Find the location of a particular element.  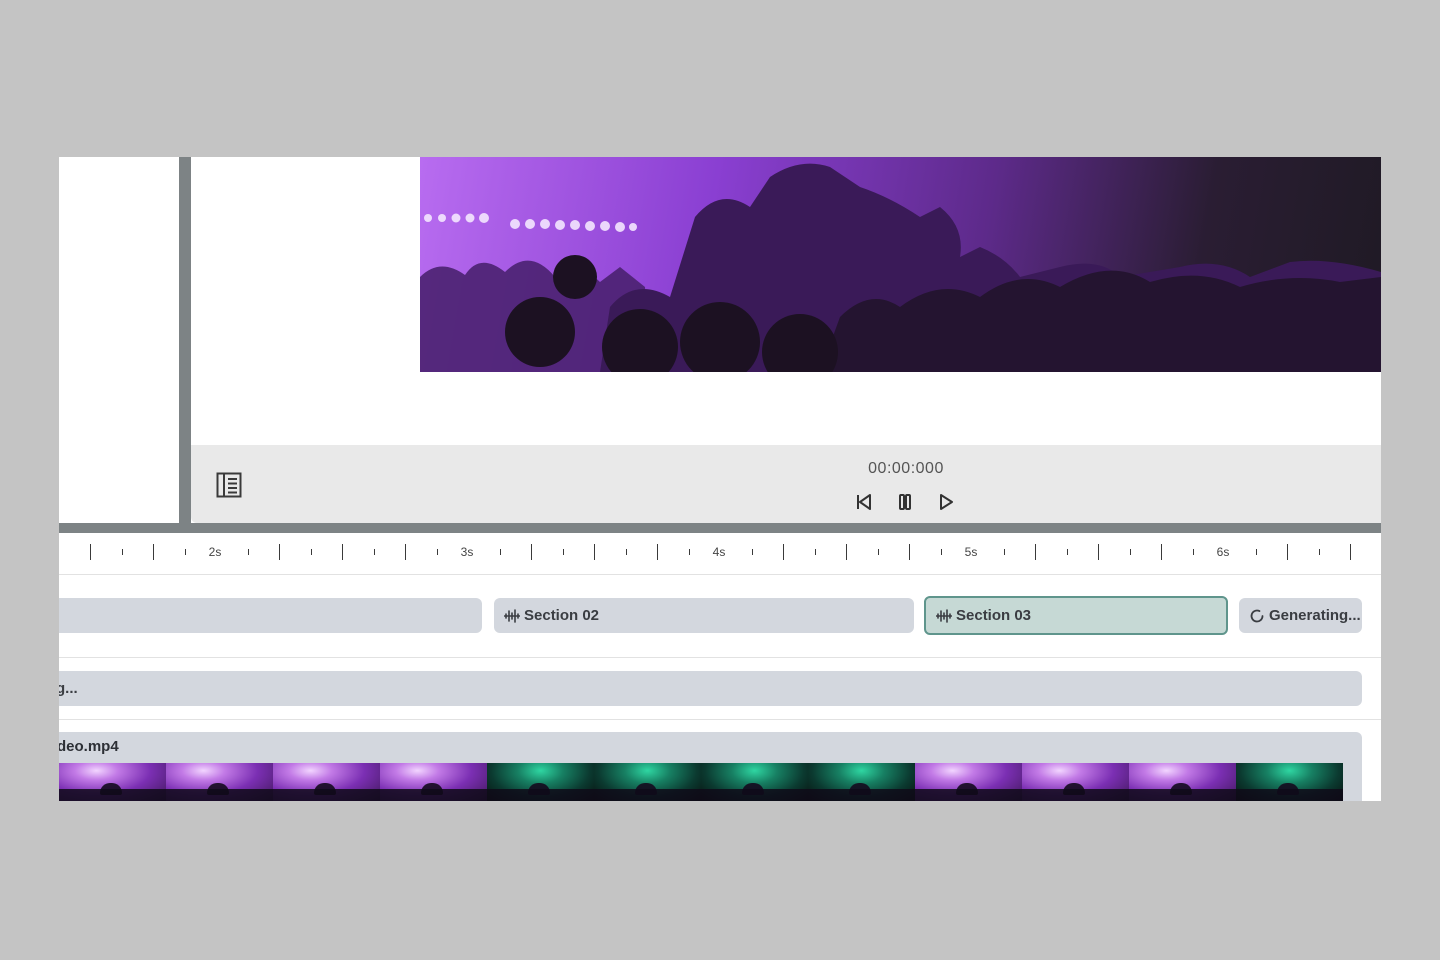

video-clip-filename: deo.mp4 is located at coordinates (89, 746).